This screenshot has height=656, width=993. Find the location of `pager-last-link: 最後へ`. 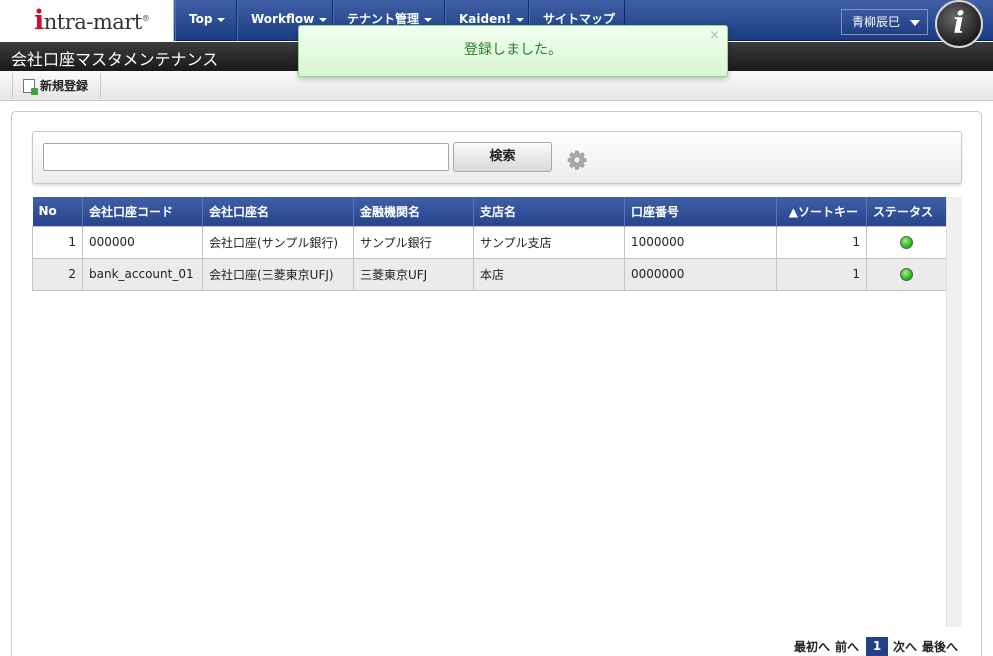

pager-last-link: 最後へ is located at coordinates (940, 646).